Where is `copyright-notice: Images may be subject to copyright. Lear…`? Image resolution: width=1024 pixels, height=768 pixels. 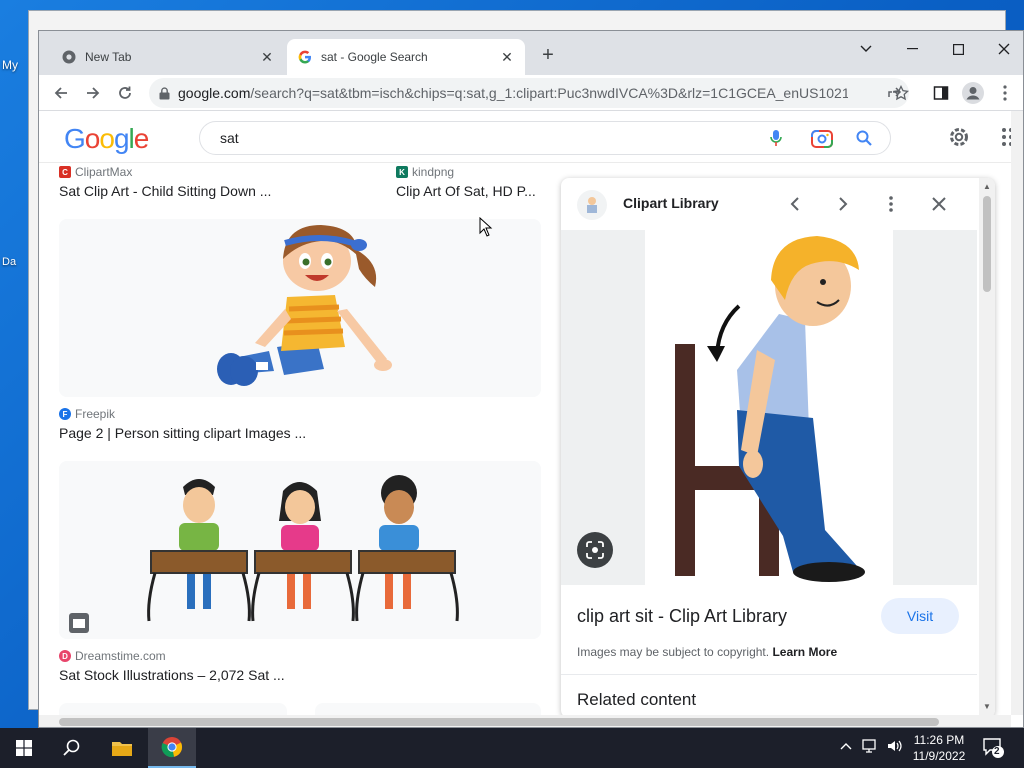
copyright-notice: Images may be subject to copyright. Lear… is located at coordinates (707, 652).